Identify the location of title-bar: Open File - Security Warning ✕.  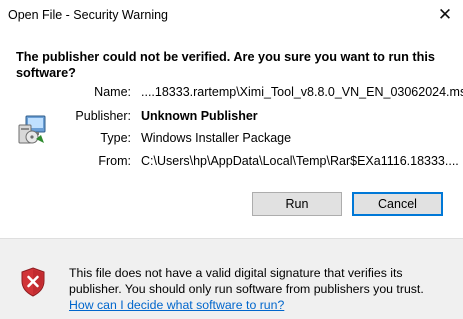
(231, 15).